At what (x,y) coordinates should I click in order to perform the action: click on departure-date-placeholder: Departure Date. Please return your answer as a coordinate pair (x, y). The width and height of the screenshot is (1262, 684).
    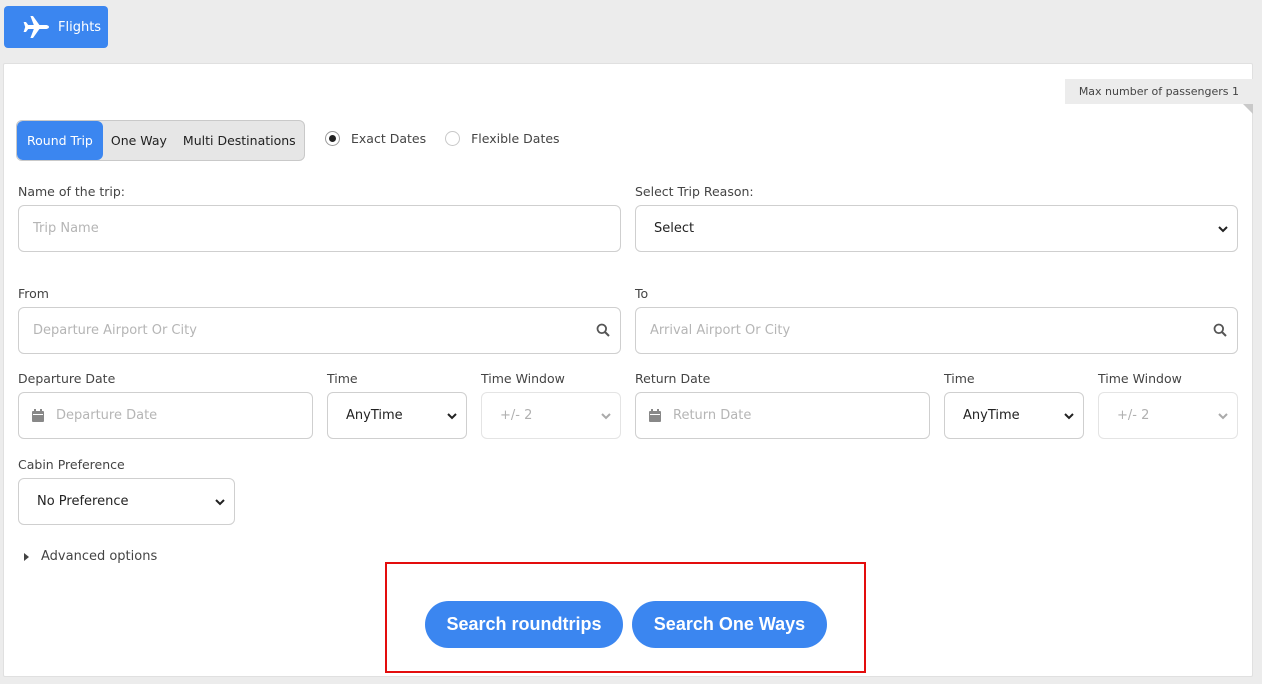
    Looking at the image, I should click on (107, 415).